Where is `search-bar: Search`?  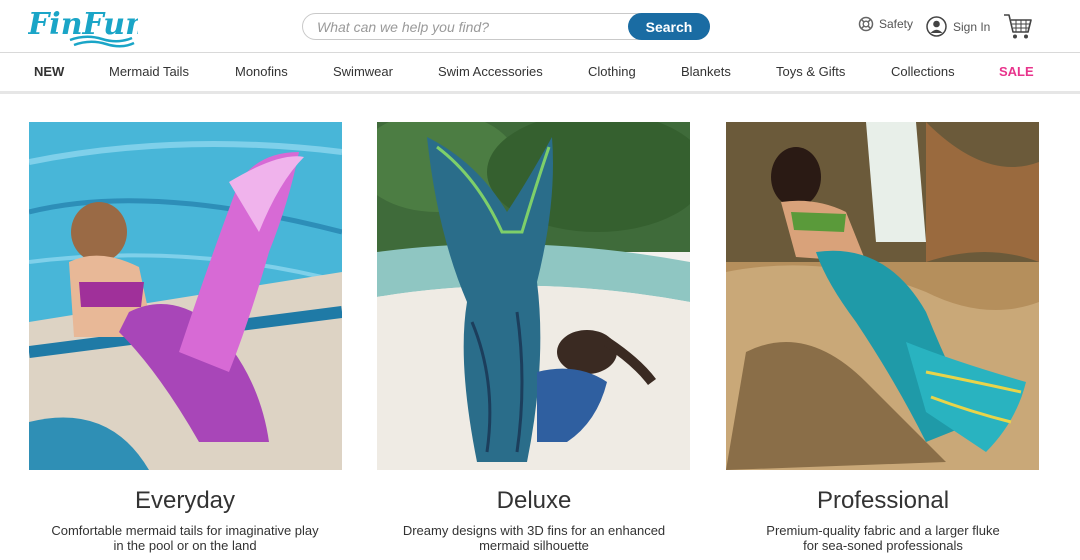
search-bar: Search is located at coordinates (506, 26).